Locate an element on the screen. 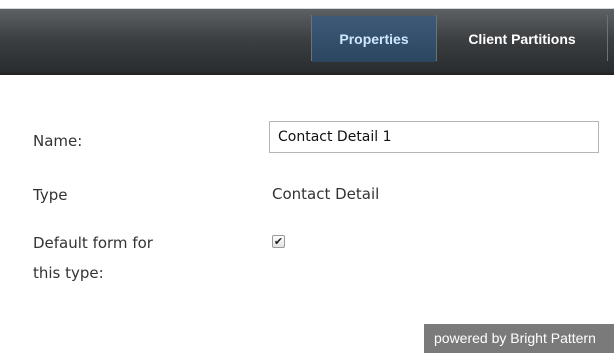  tab-properties-label: Properties is located at coordinates (374, 39).